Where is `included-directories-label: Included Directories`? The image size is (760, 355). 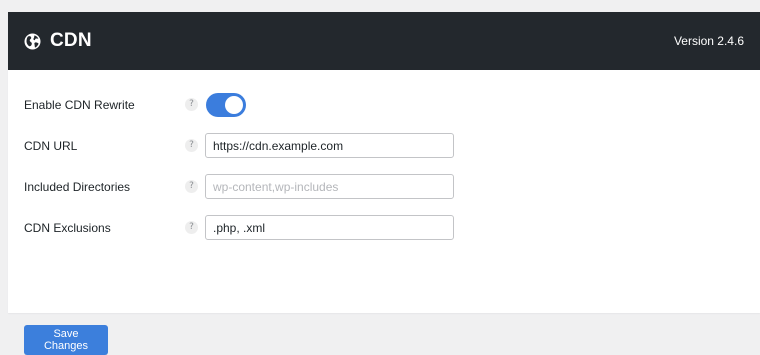 included-directories-label: Included Directories is located at coordinates (77, 187).